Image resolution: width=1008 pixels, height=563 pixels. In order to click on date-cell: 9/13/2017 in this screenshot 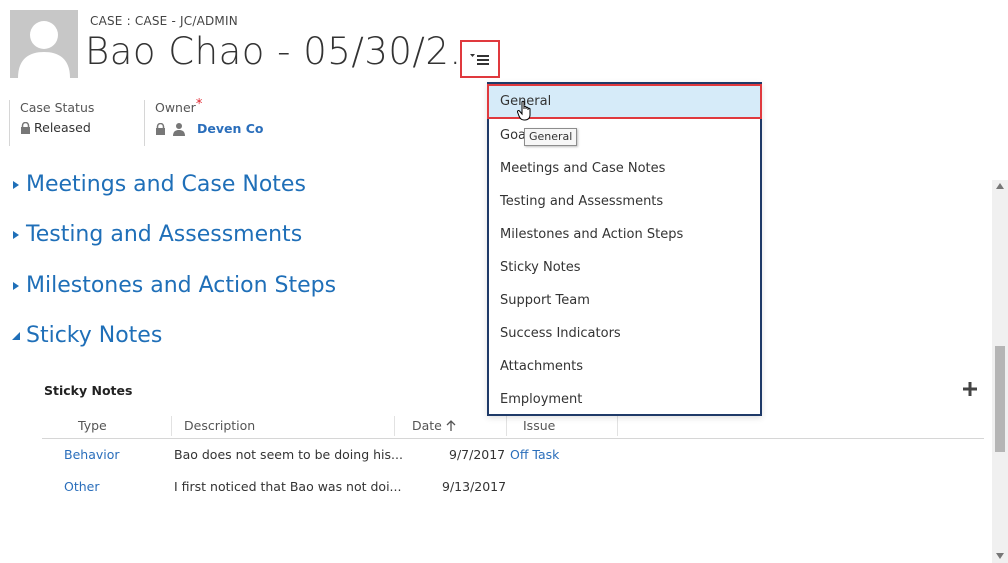, I will do `click(474, 486)`.